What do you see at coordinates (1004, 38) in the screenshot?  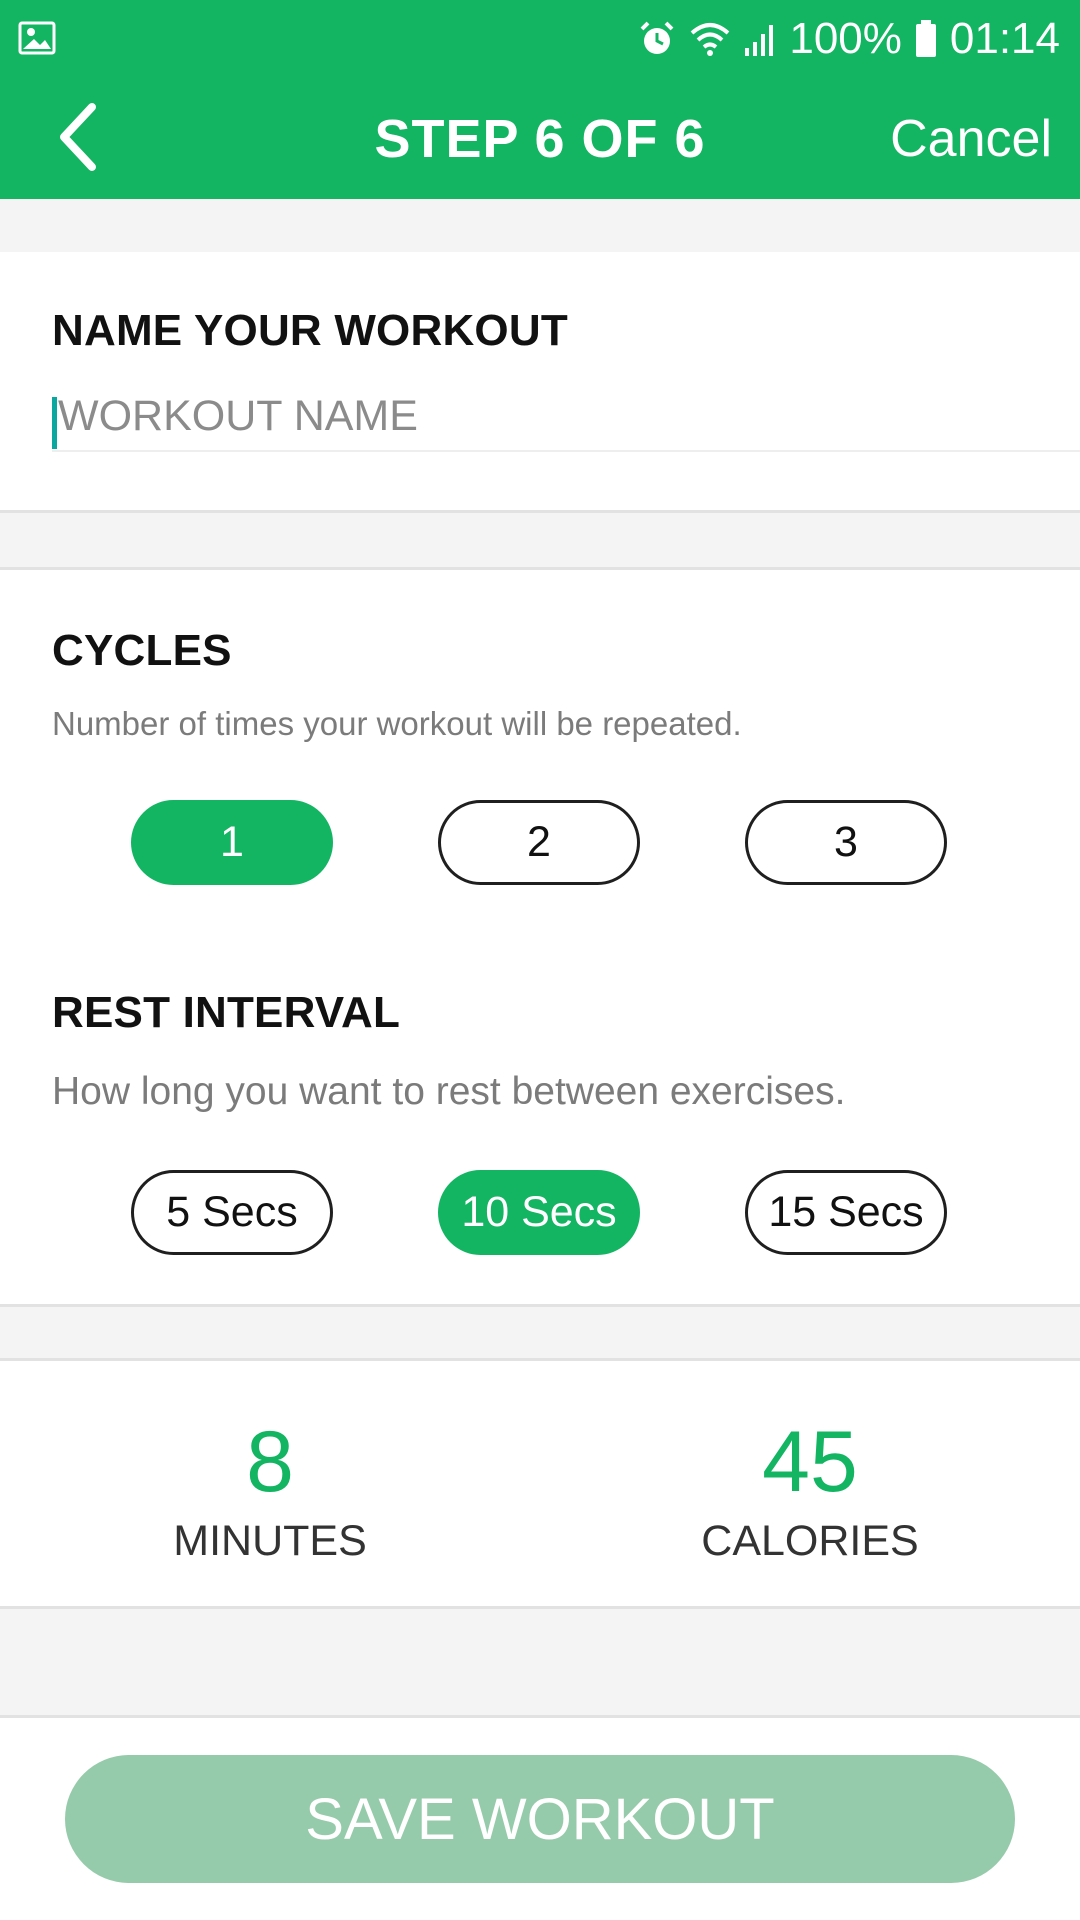 I see `status-time: 01:14` at bounding box center [1004, 38].